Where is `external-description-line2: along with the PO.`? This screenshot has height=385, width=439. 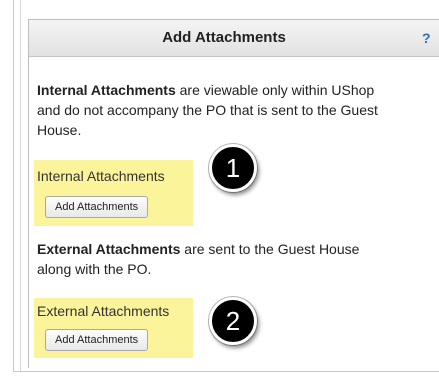 external-description-line2: along with the PO. is located at coordinates (94, 269).